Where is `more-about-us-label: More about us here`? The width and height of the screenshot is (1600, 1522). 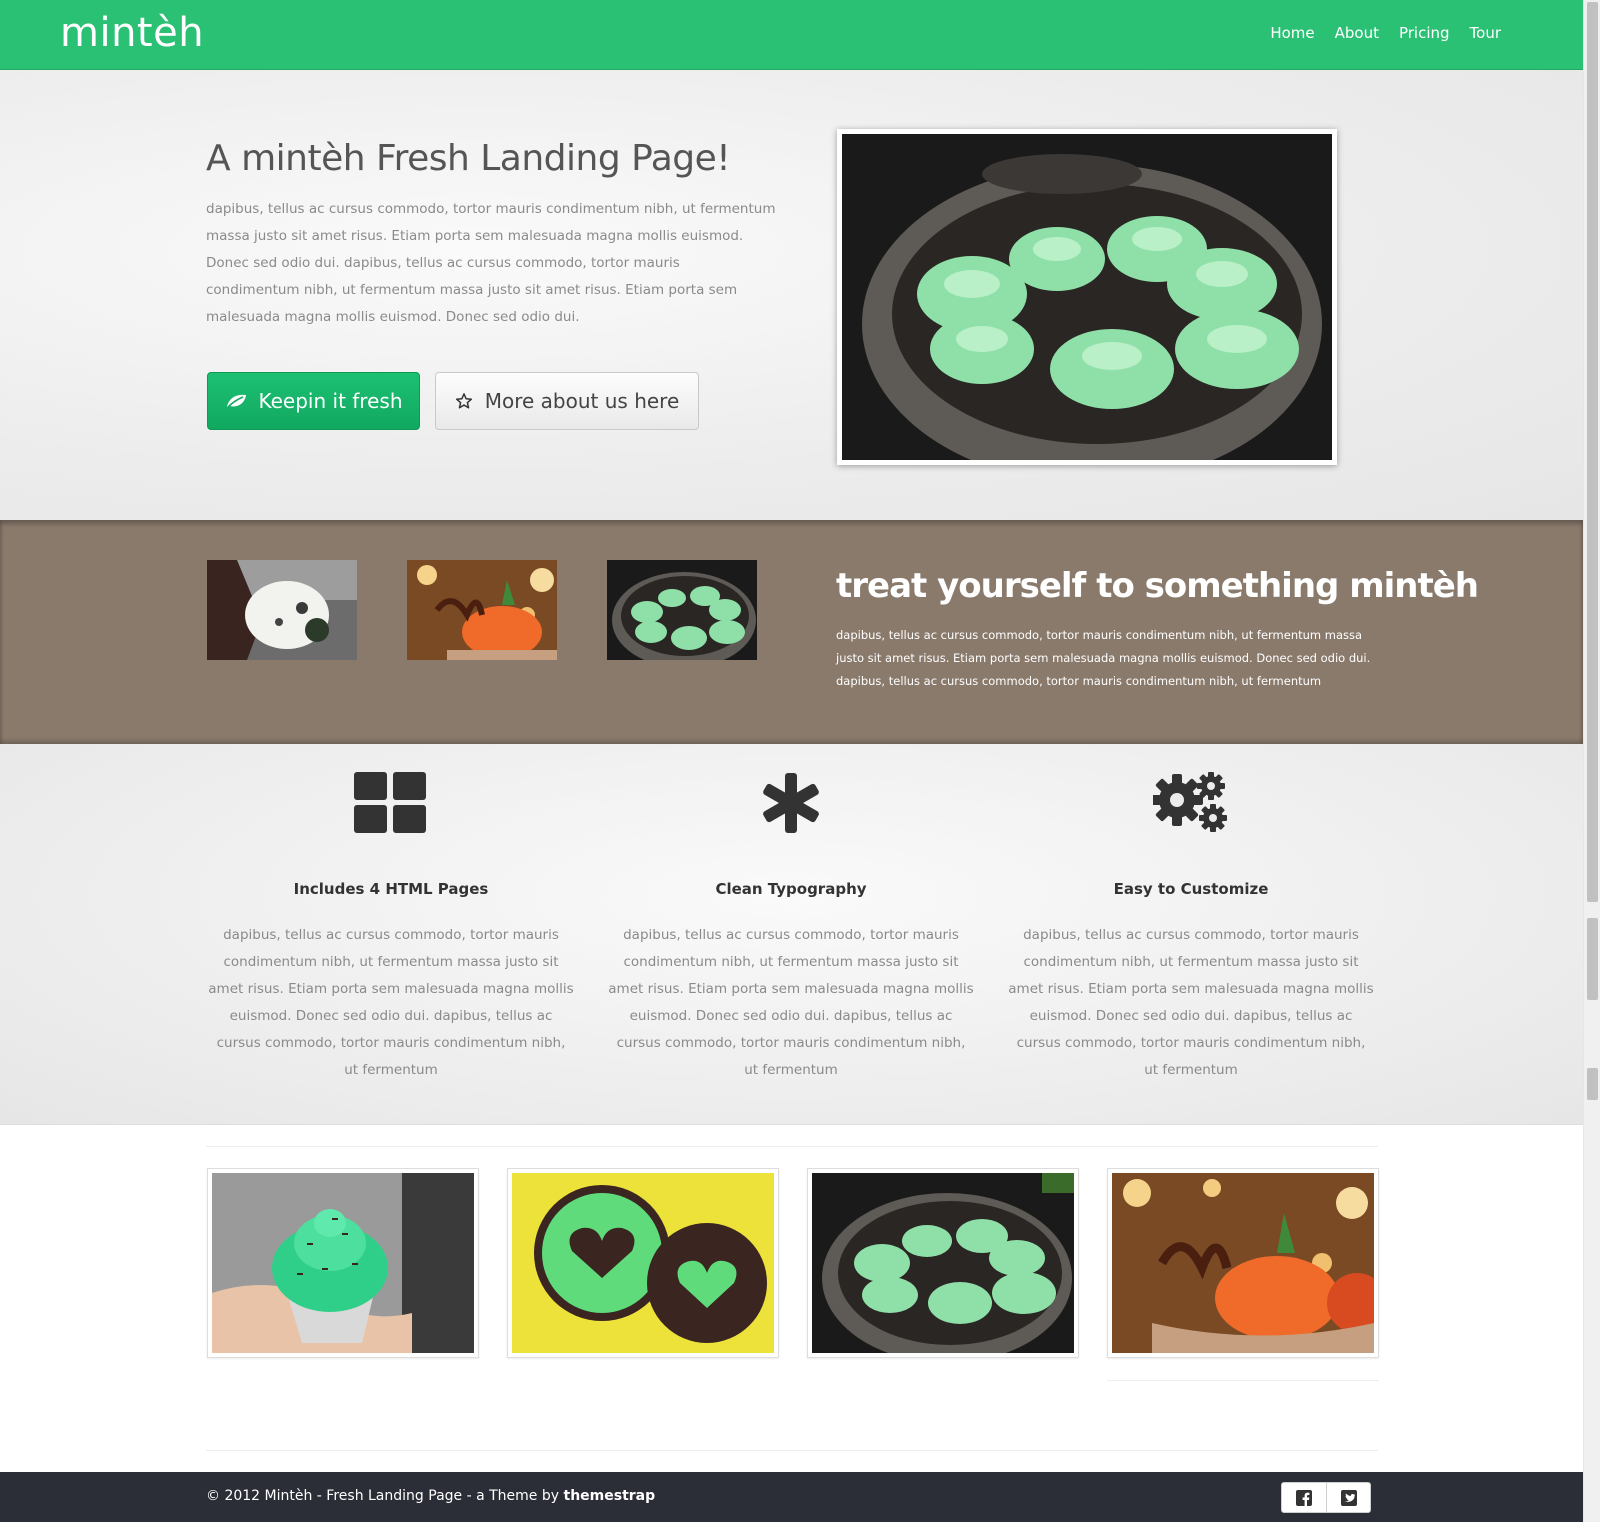
more-about-us-label: More about us here is located at coordinates (582, 401).